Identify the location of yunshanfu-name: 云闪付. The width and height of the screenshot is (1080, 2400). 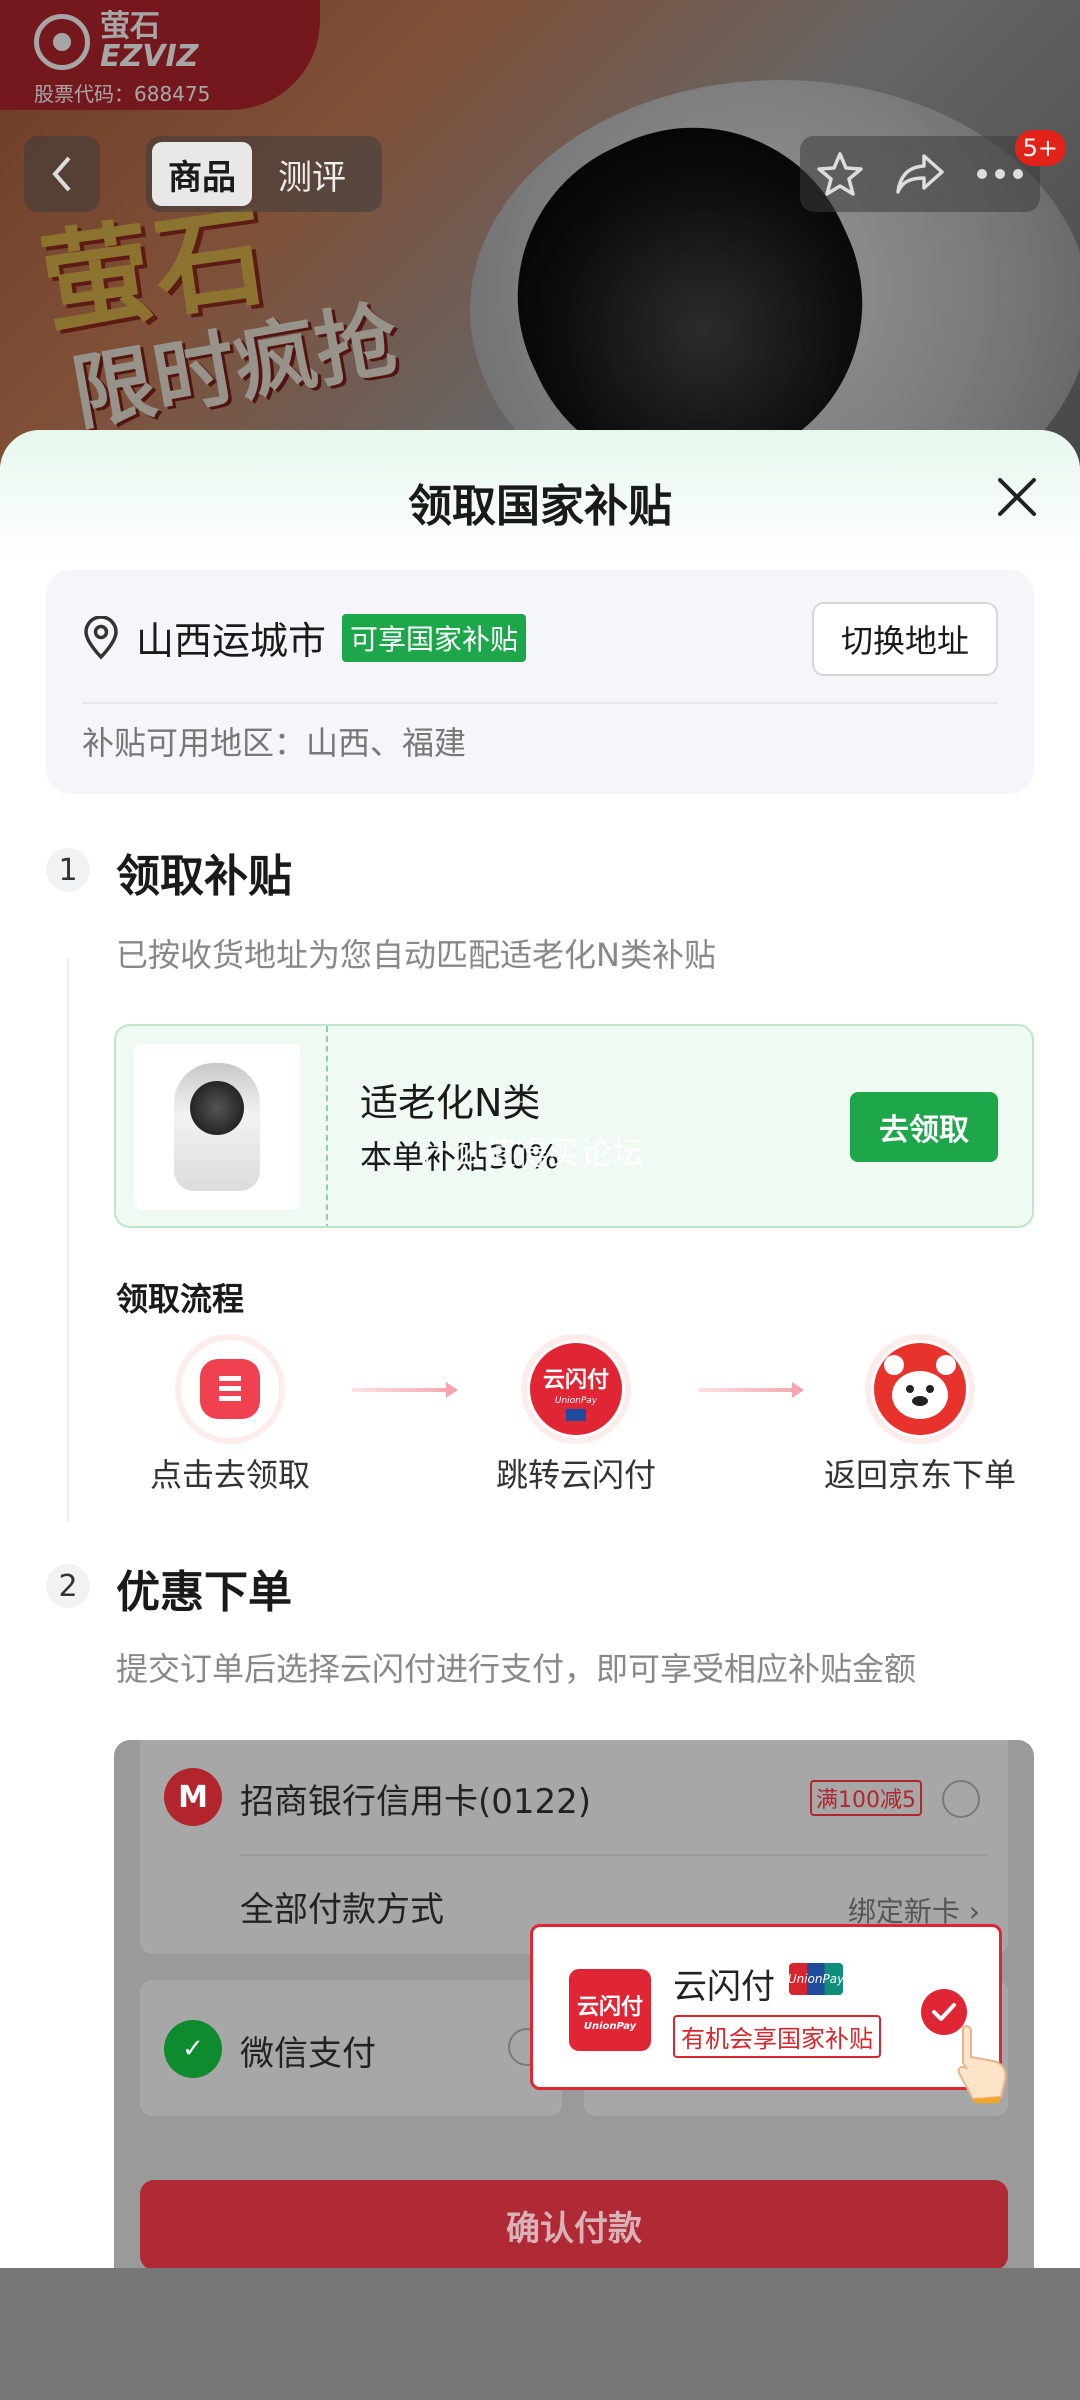
(724, 1987).